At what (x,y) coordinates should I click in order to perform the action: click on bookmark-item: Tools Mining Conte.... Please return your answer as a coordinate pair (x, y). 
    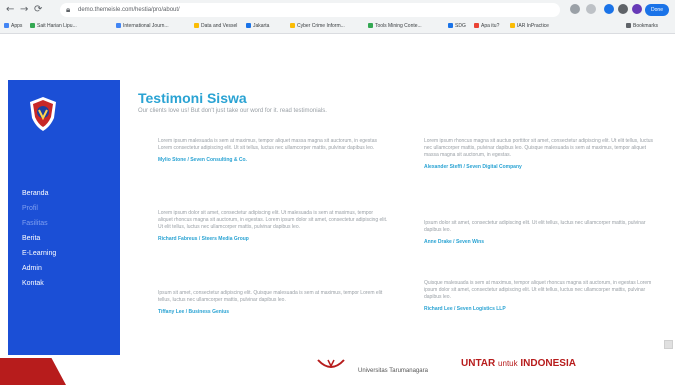
    Looking at the image, I should click on (395, 26).